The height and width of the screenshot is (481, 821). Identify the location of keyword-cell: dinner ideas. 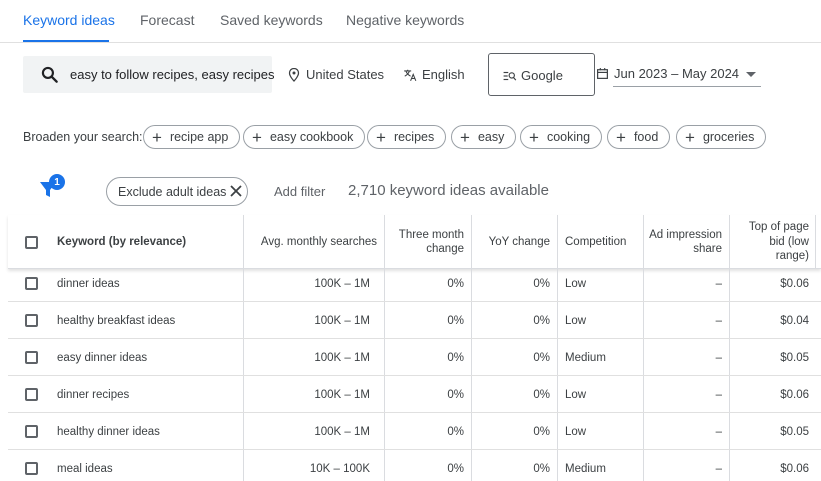
(88, 283).